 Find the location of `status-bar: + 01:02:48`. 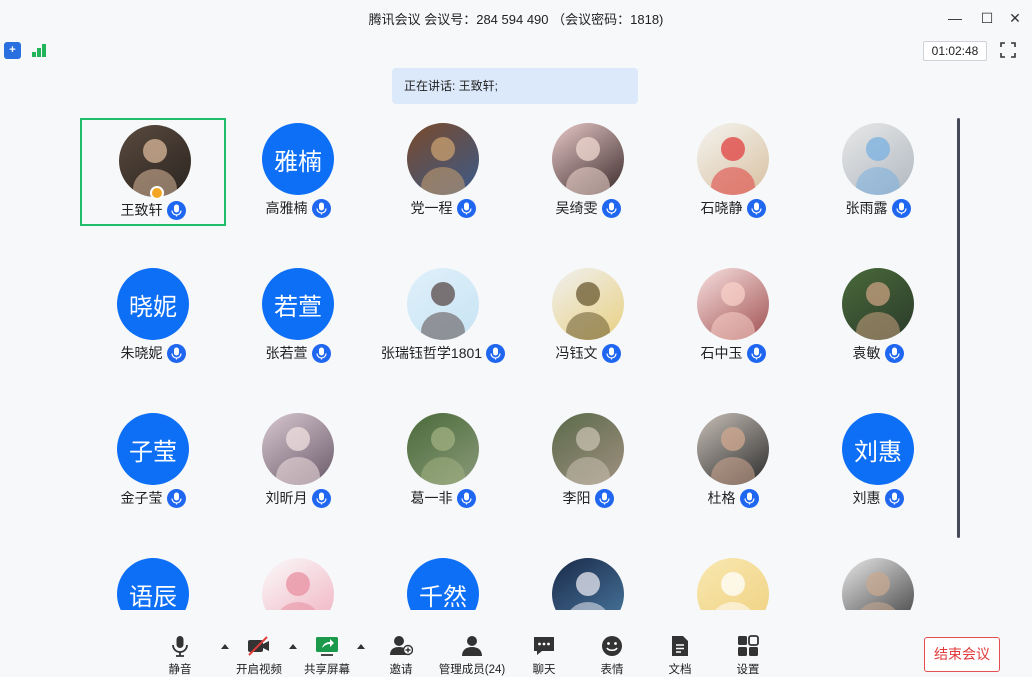

status-bar: + 01:02:48 is located at coordinates (516, 51).